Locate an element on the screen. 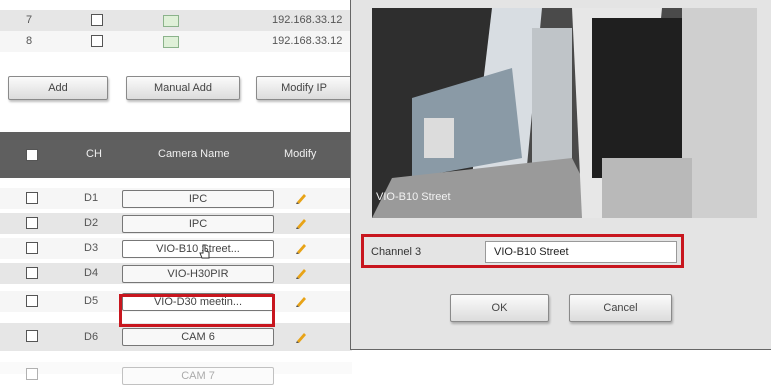 The width and height of the screenshot is (771, 385). manual-add-button: Manual Add is located at coordinates (183, 88).